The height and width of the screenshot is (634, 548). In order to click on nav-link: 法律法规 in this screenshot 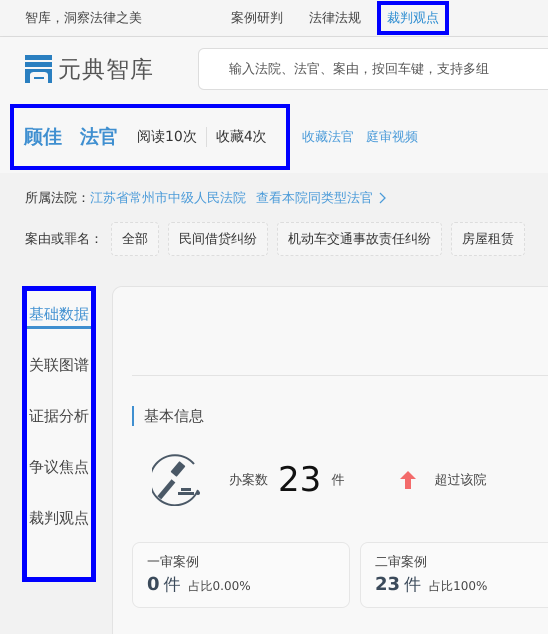, I will do `click(335, 18)`.